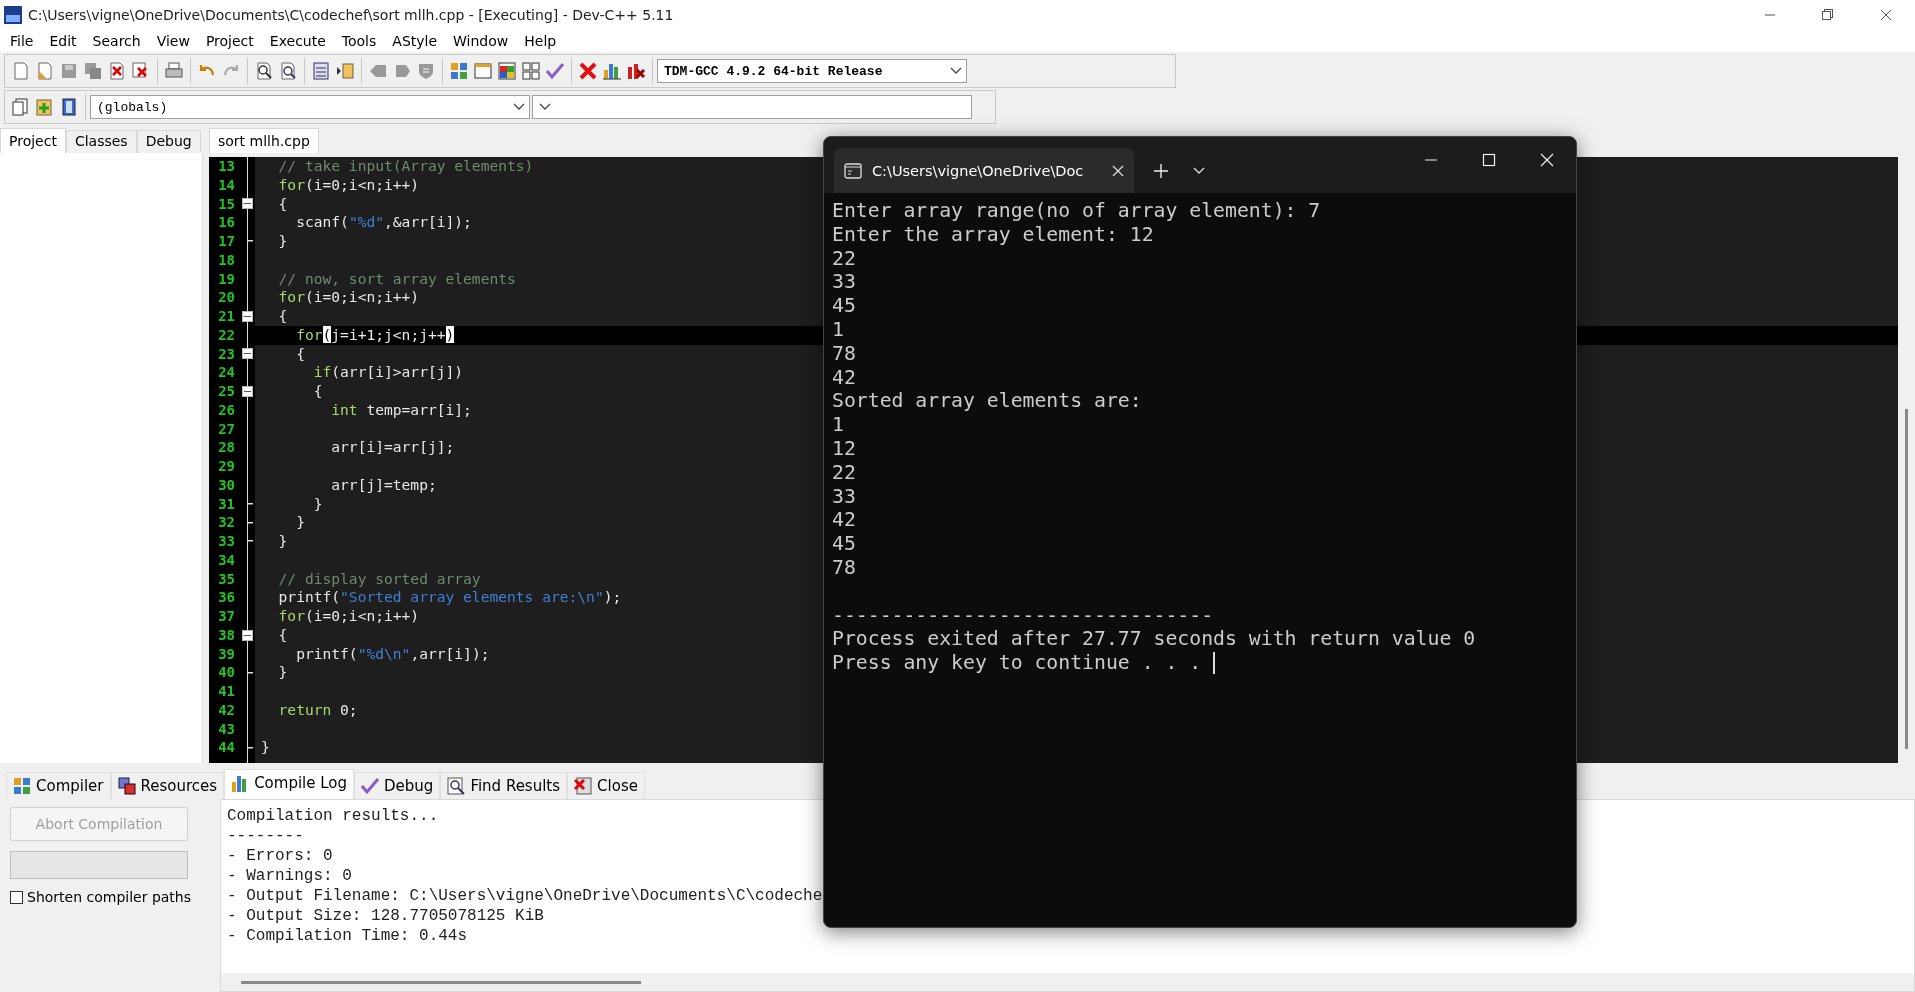 This screenshot has width=1915, height=992. I want to click on window-icon, so click(483, 71).